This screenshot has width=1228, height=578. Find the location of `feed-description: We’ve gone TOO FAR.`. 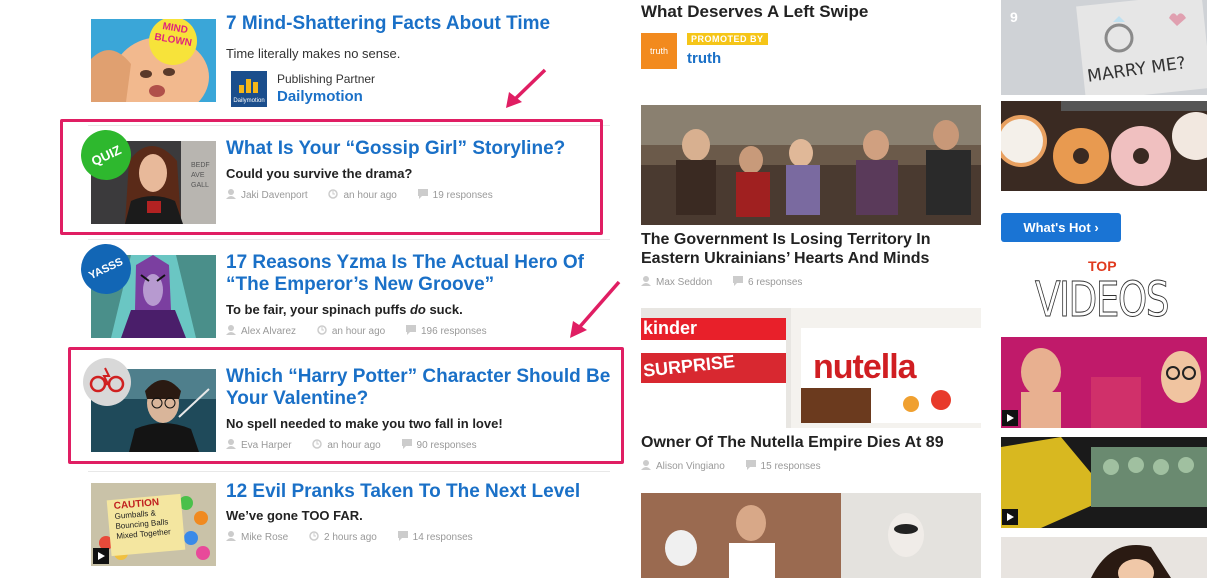

feed-description: We’ve gone TOO FAR. is located at coordinates (294, 515).